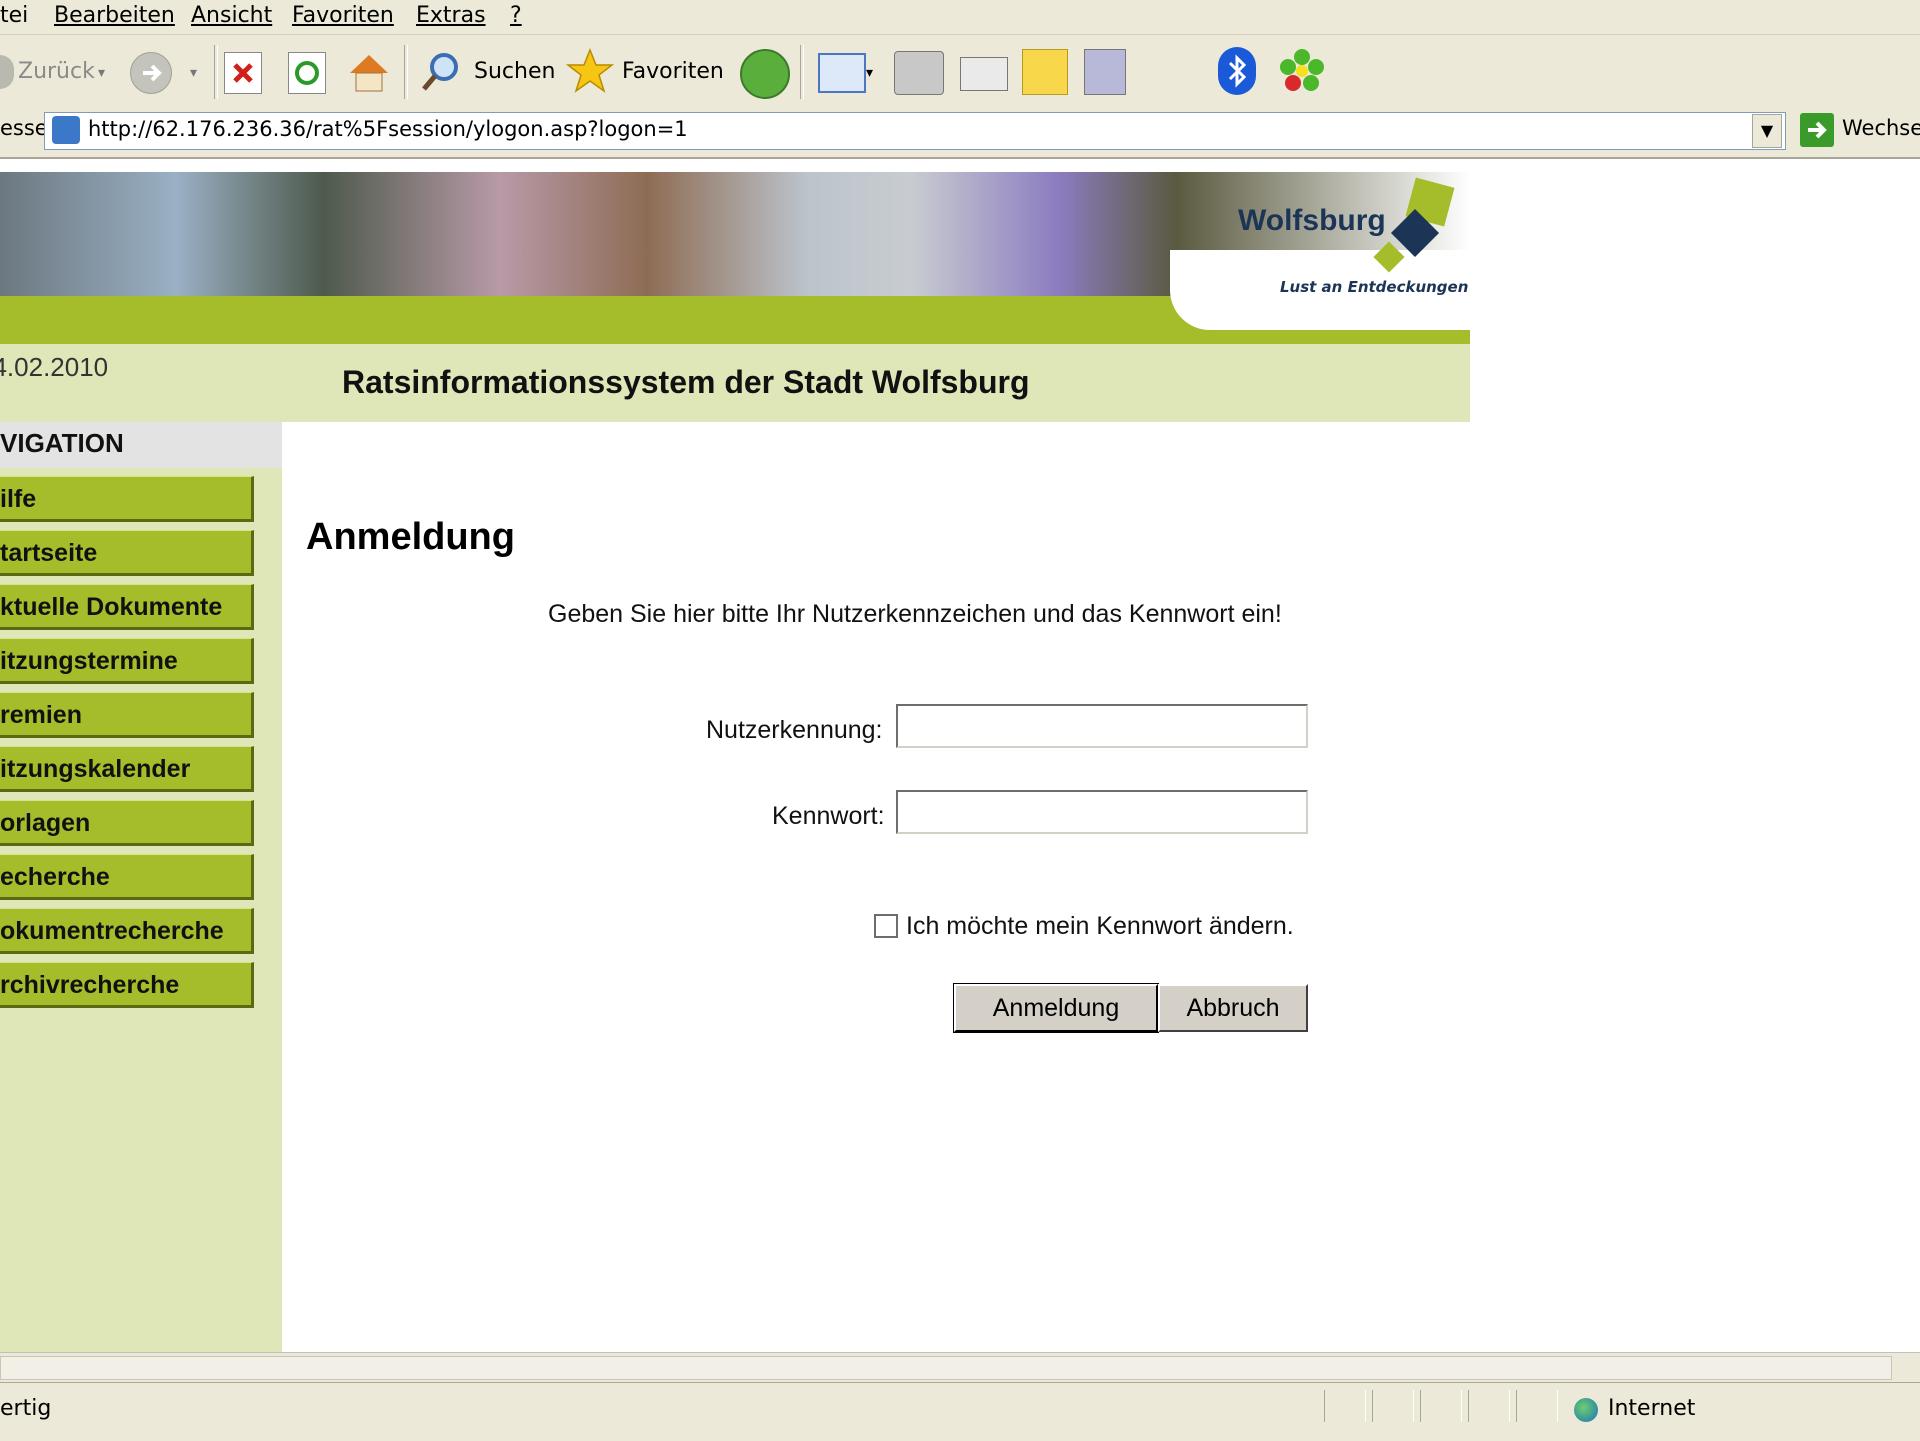 The width and height of the screenshot is (1920, 1441). What do you see at coordinates (89, 661) in the screenshot?
I see `nav-item-label: itzungstermine` at bounding box center [89, 661].